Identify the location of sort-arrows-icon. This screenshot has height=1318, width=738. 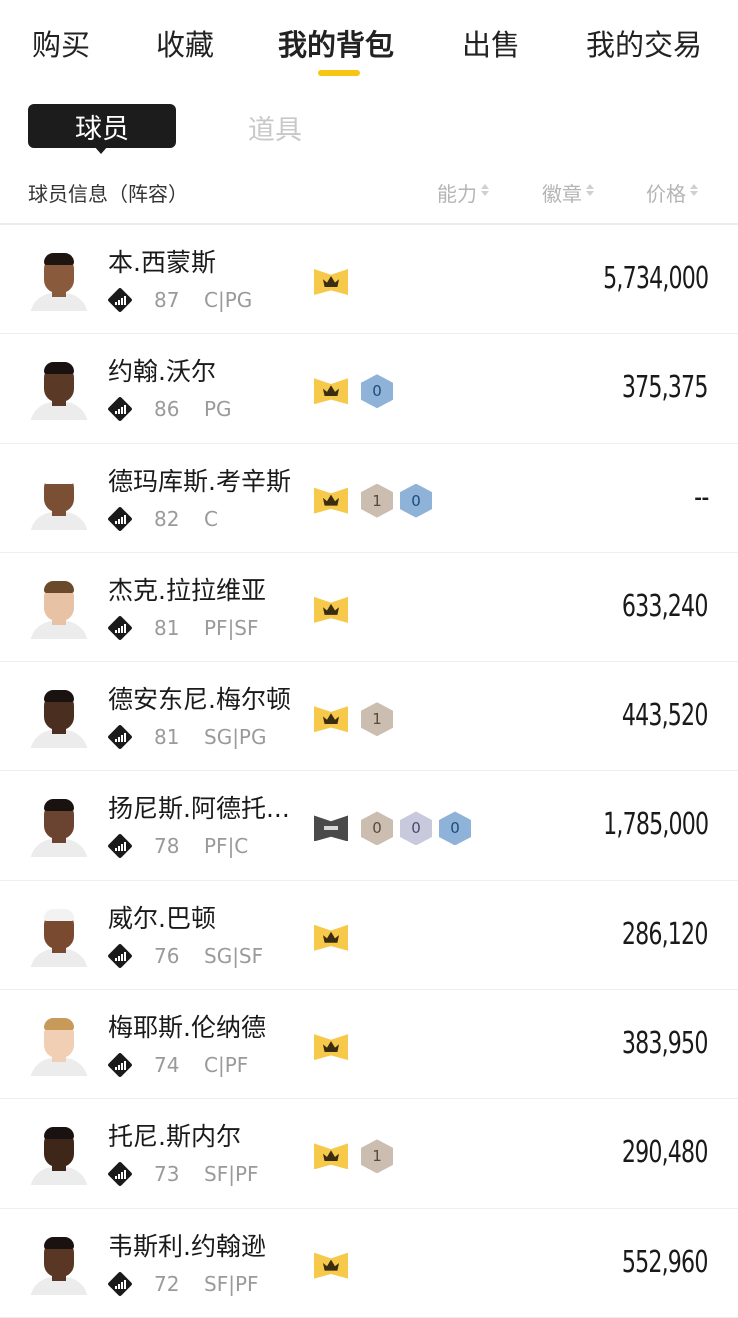
(694, 191).